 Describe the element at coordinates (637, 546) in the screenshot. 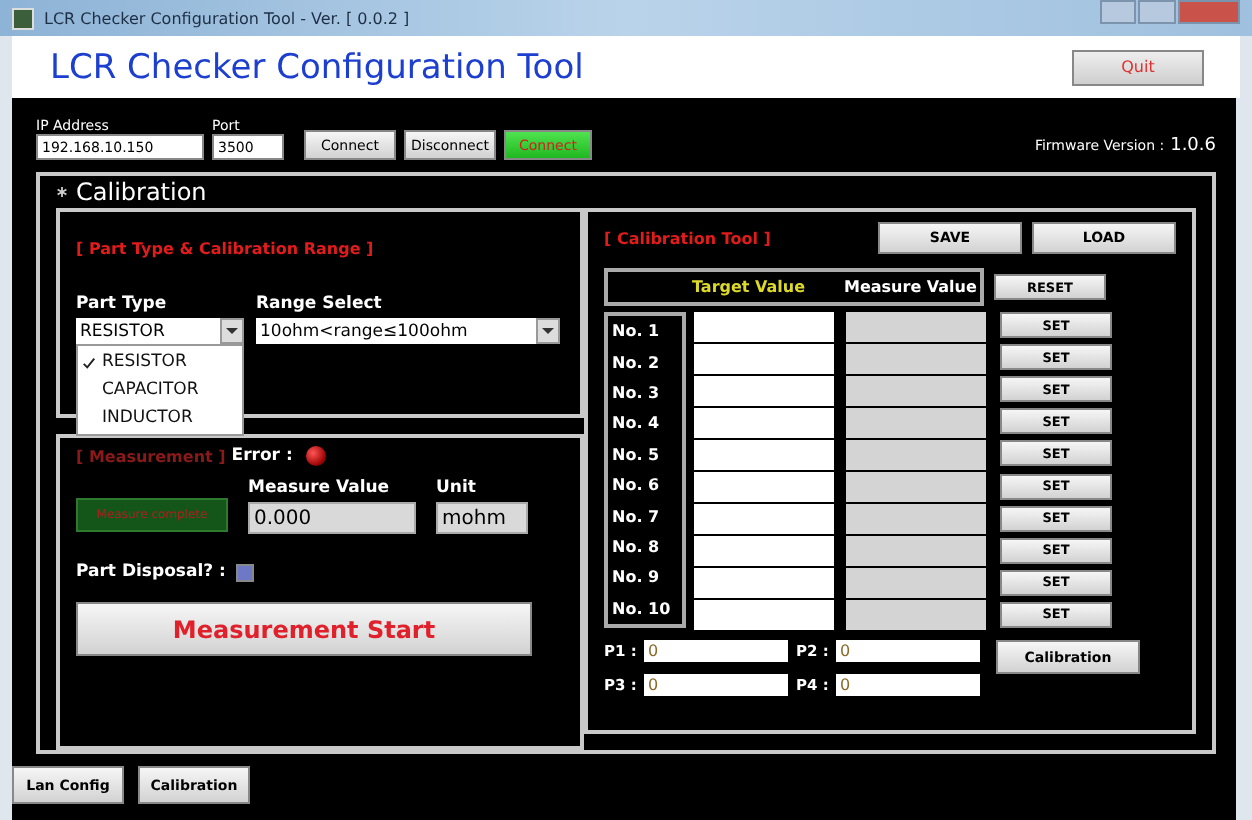

I see `row-label: No. 8` at that location.